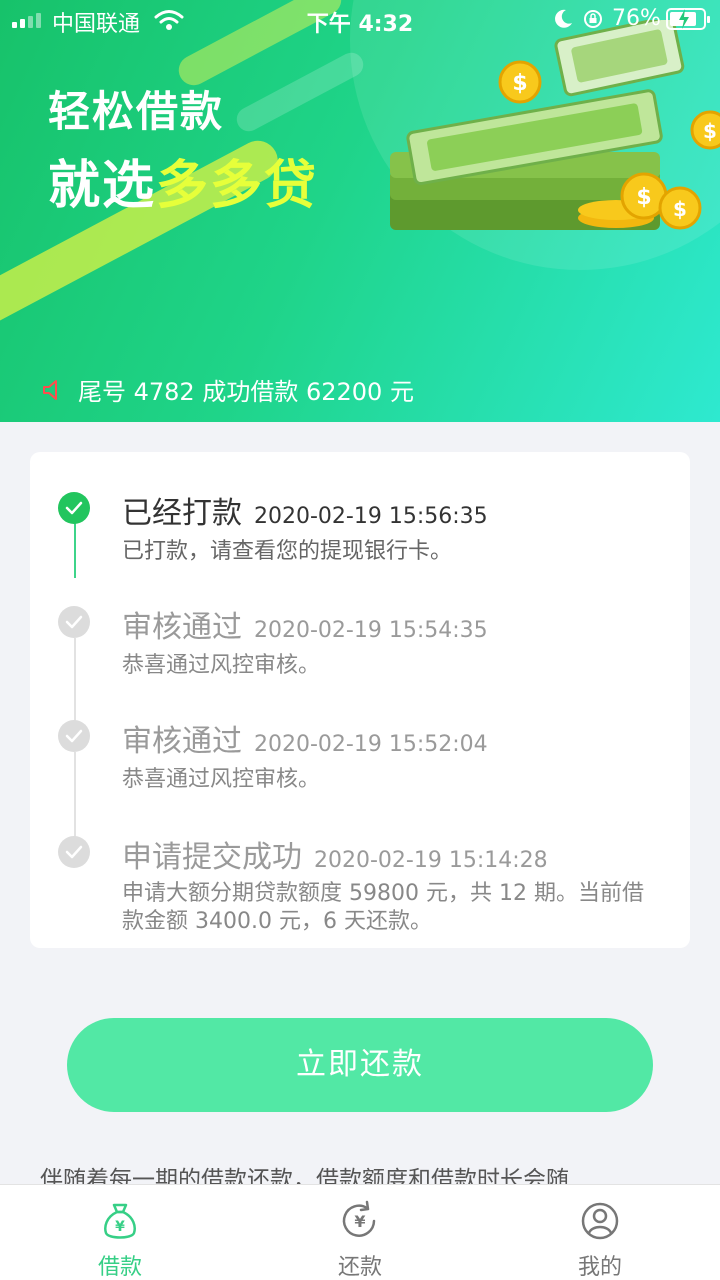 The width and height of the screenshot is (720, 1280). Describe the element at coordinates (102, 186) in the screenshot. I see `headline-prefix: 就选` at that location.